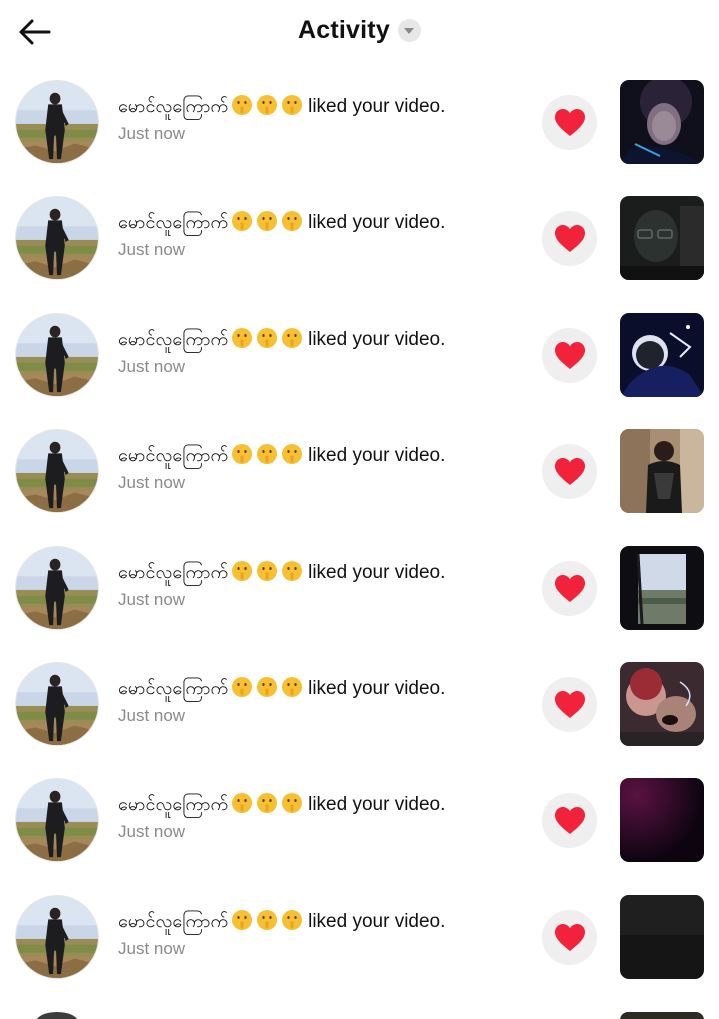 The height and width of the screenshot is (1019, 719). I want to click on list-item-partial, so click(359, 1013).